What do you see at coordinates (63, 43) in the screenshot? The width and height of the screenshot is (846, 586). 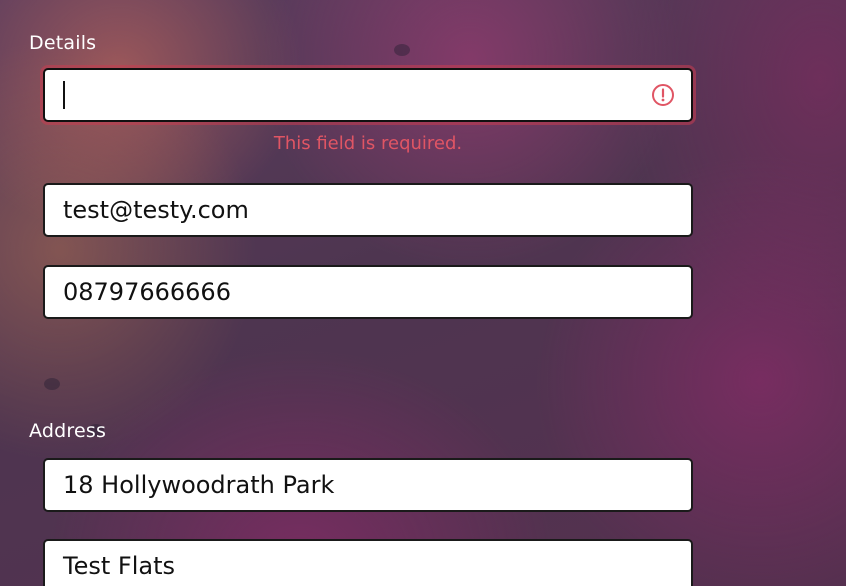 I see `details-section-label: Details` at bounding box center [63, 43].